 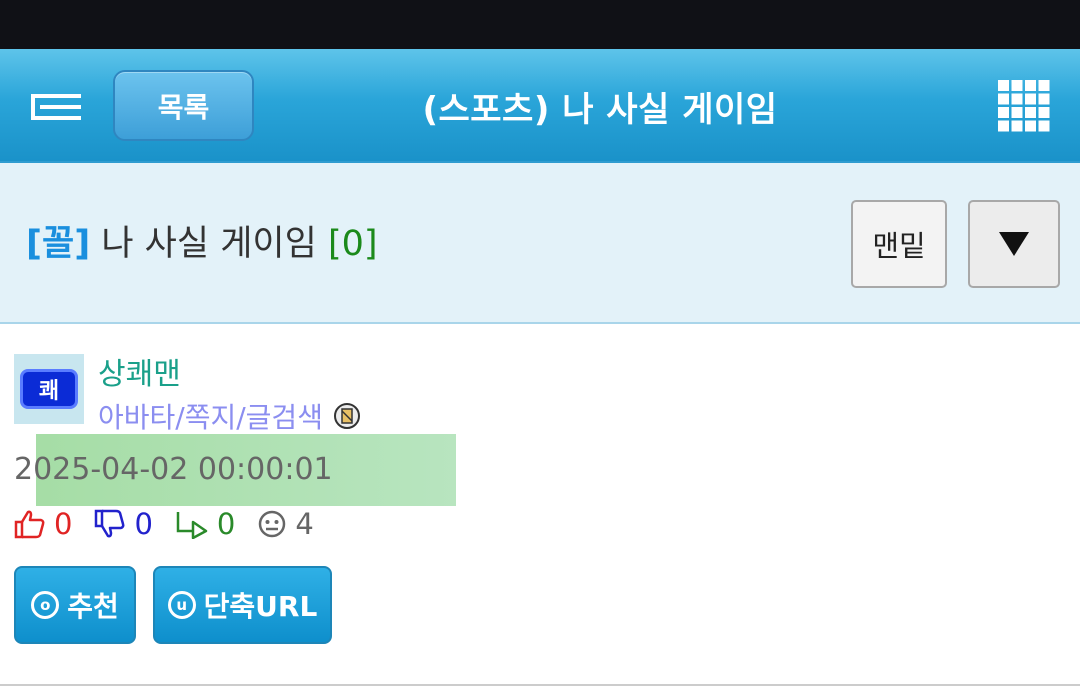 I want to click on views-icon, so click(x=272, y=524).